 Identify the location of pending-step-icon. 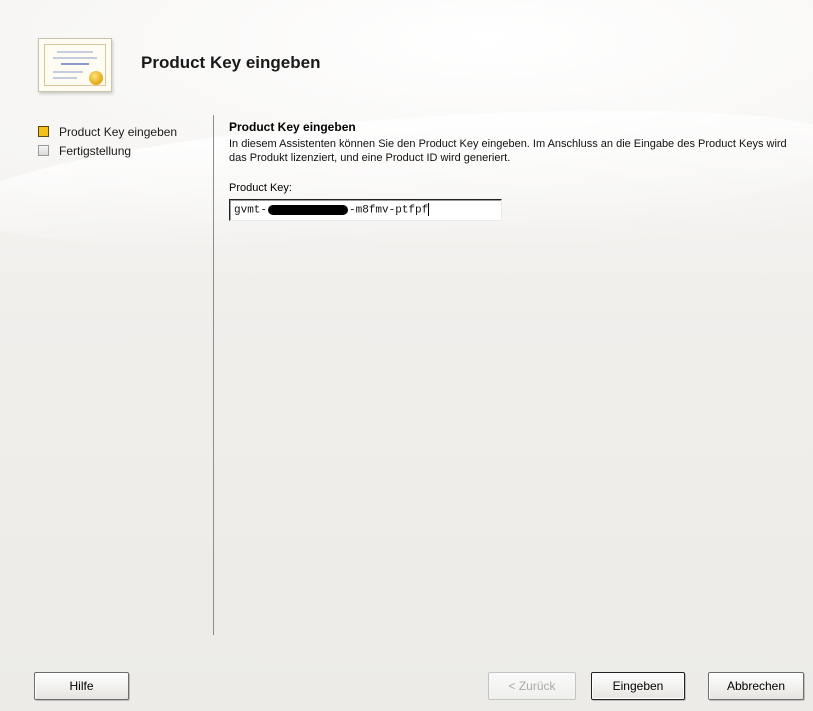
(43, 150).